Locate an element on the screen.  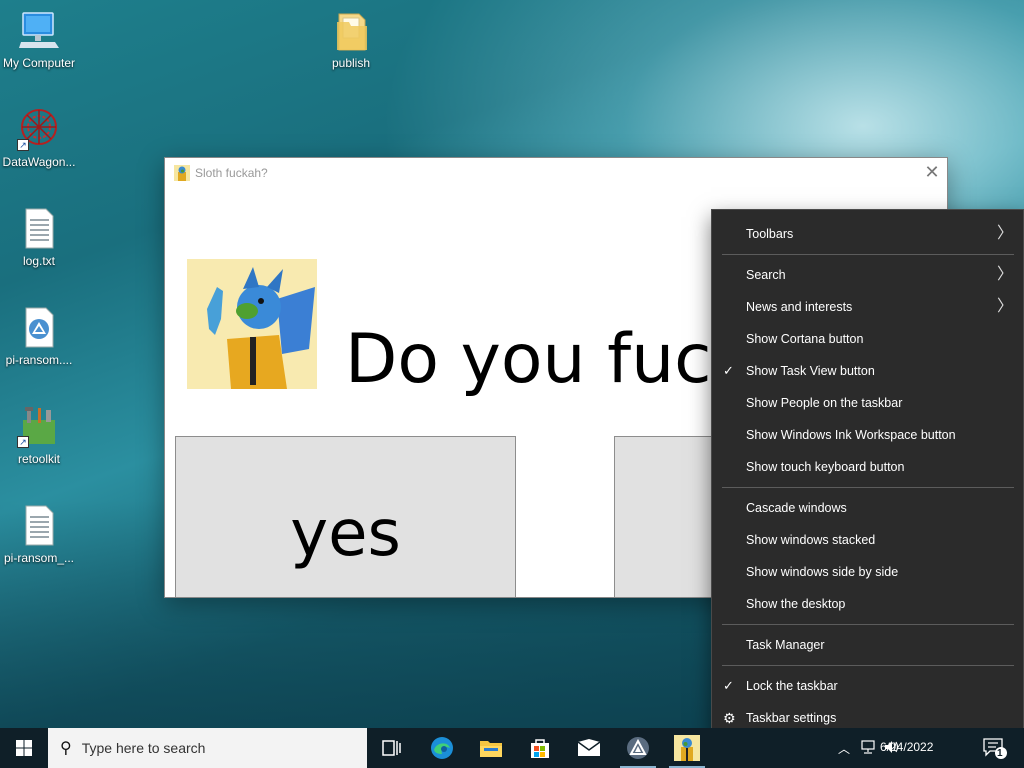
folder-icon is located at coordinates (351, 30).